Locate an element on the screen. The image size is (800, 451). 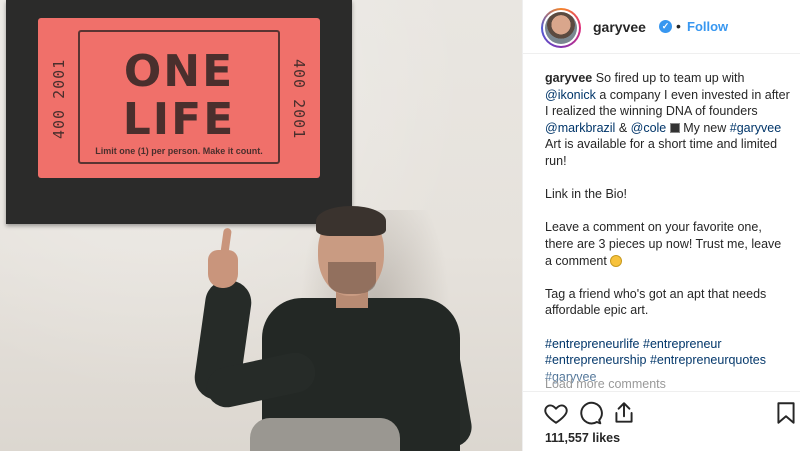
person-knee is located at coordinates (325, 434).